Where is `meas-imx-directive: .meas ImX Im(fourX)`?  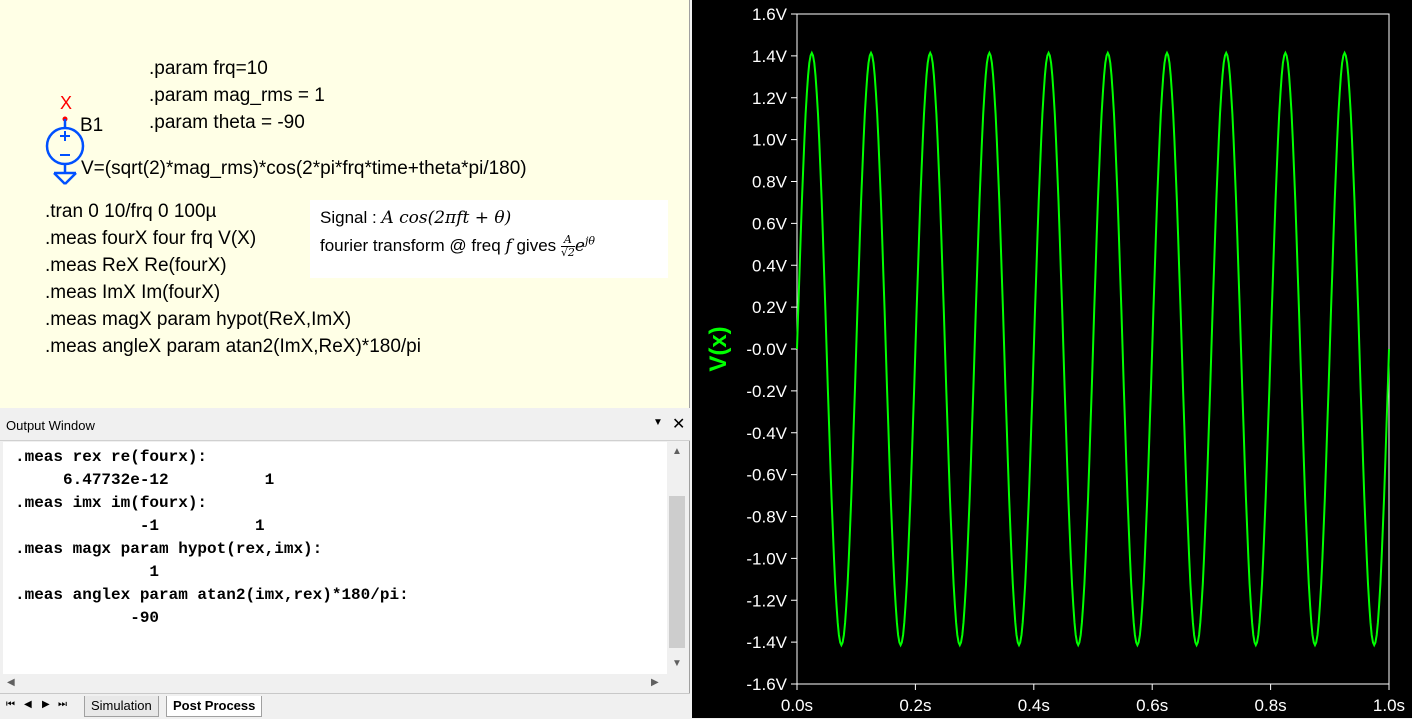 meas-imx-directive: .meas ImX Im(fourX) is located at coordinates (233, 292).